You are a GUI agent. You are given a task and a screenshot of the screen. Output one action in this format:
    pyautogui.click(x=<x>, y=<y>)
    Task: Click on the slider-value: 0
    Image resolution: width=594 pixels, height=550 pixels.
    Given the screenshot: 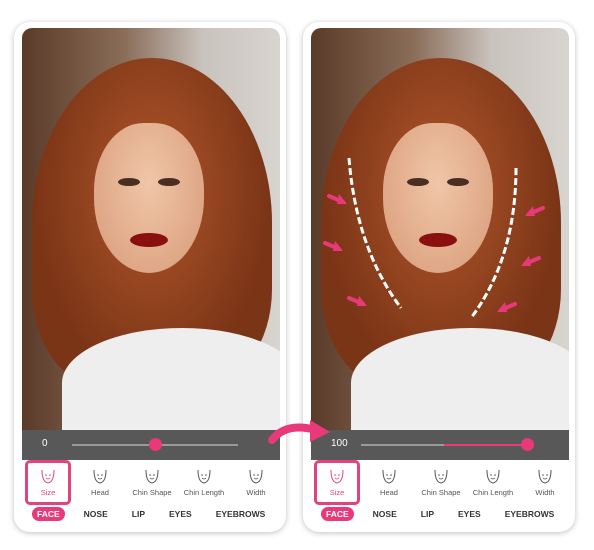 What is the action you would take?
    pyautogui.click(x=45, y=443)
    